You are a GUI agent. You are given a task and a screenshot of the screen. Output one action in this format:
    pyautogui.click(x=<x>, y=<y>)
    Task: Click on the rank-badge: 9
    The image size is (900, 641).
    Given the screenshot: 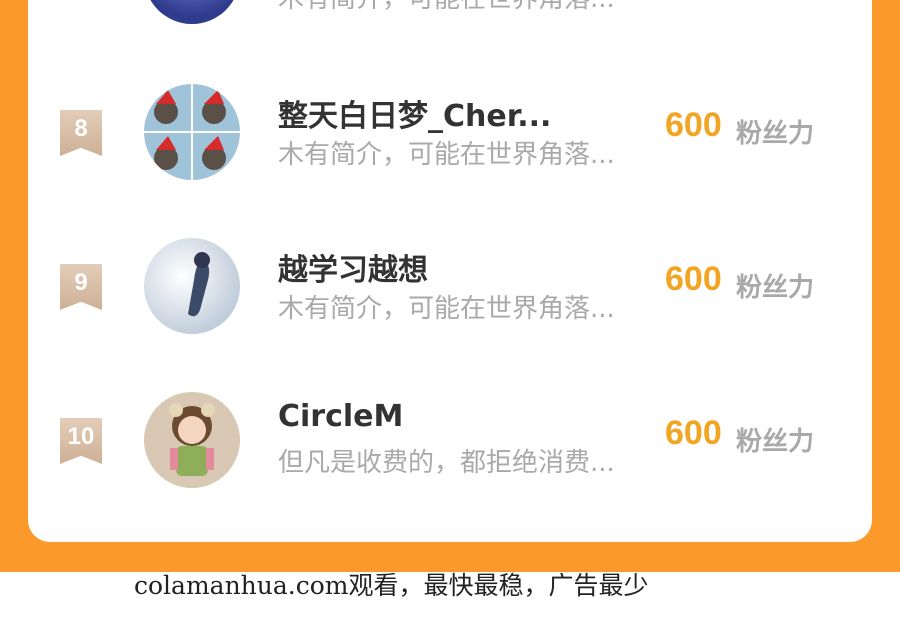 What is the action you would take?
    pyautogui.click(x=81, y=287)
    